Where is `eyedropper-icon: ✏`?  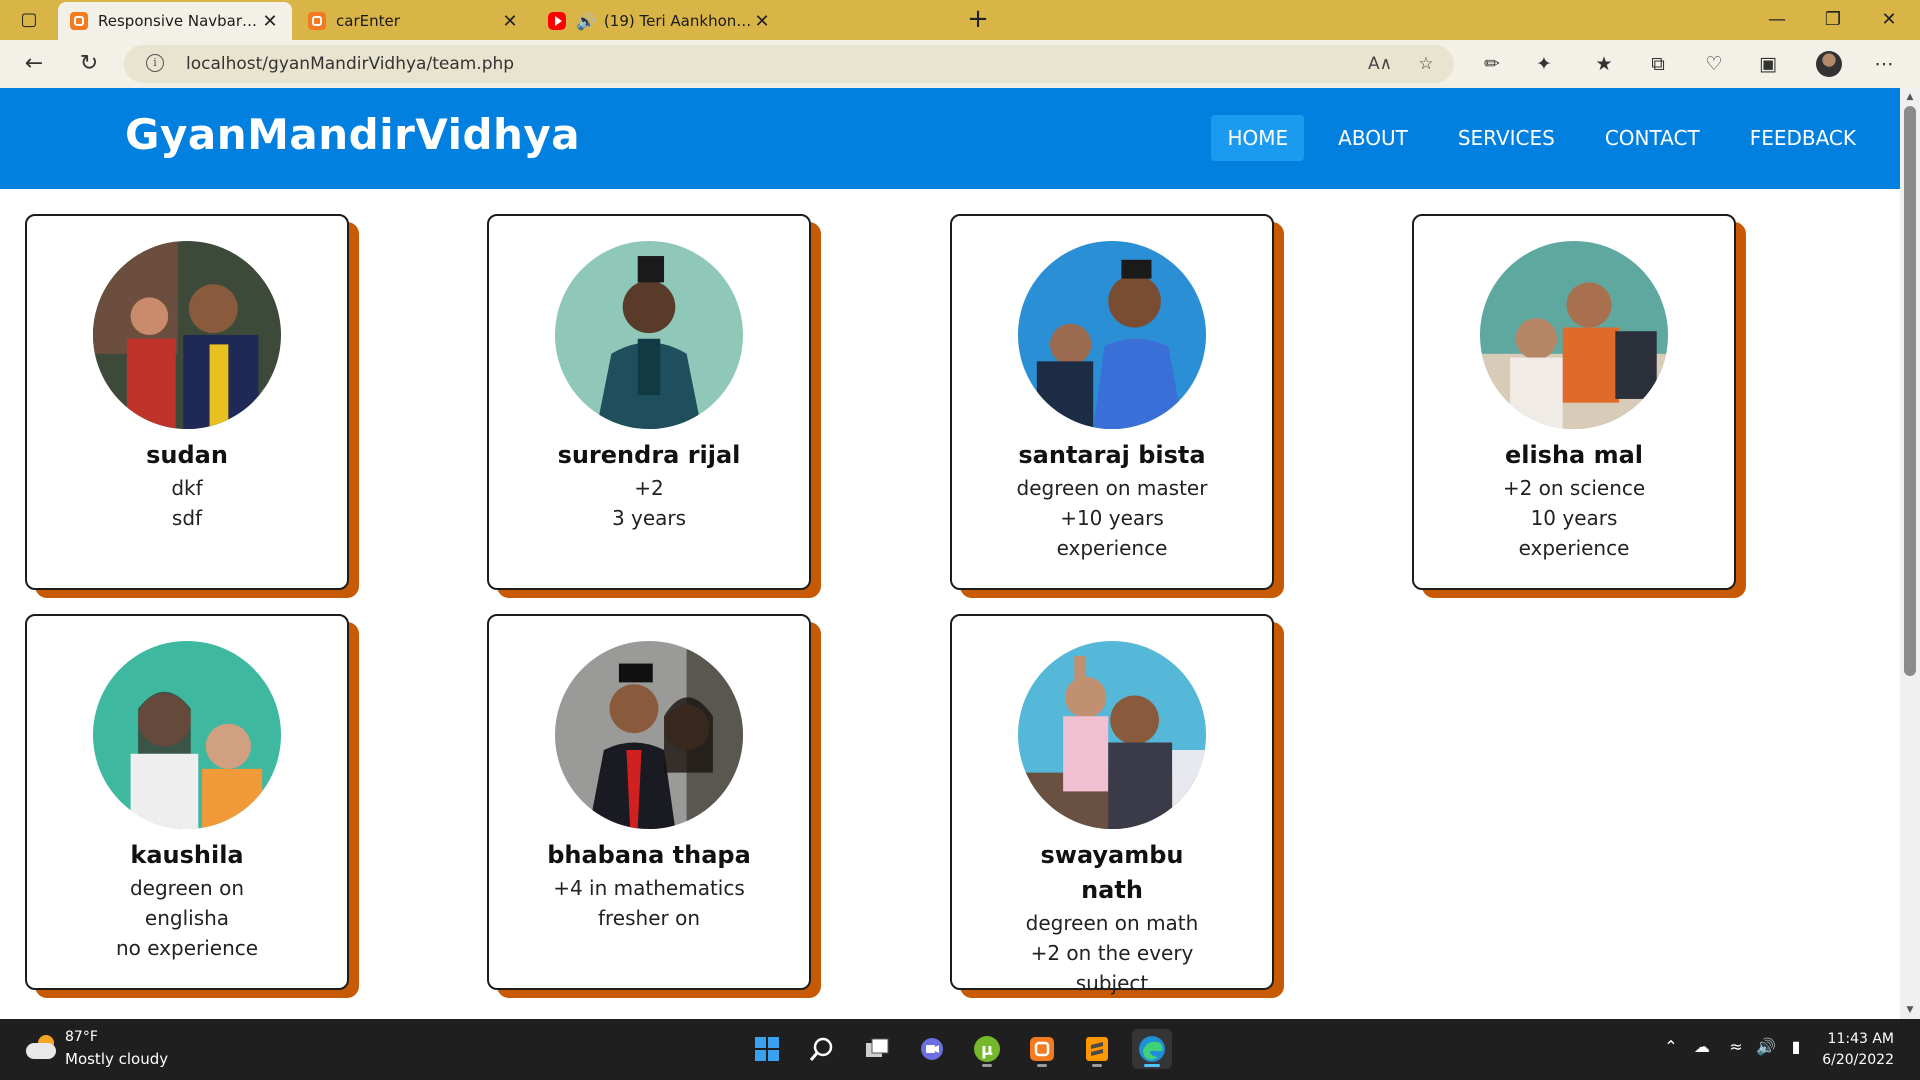 eyedropper-icon: ✏ is located at coordinates (1492, 64).